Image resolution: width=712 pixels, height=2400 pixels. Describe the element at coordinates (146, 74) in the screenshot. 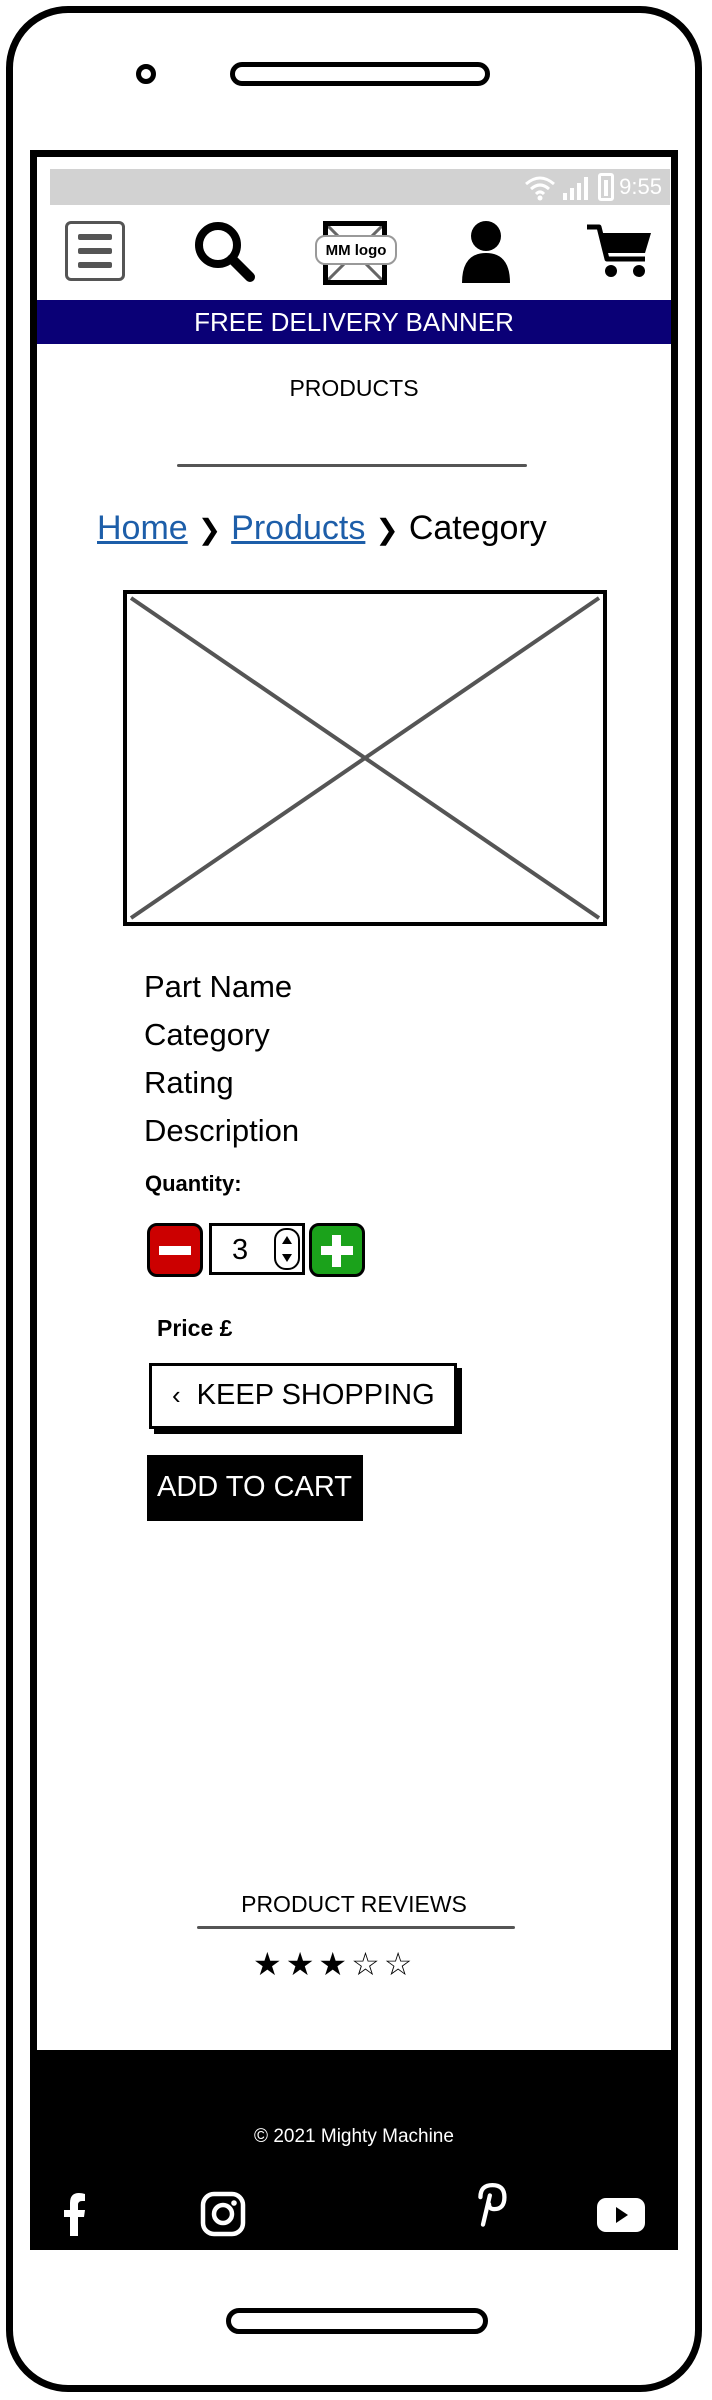

I see `front-camera` at that location.